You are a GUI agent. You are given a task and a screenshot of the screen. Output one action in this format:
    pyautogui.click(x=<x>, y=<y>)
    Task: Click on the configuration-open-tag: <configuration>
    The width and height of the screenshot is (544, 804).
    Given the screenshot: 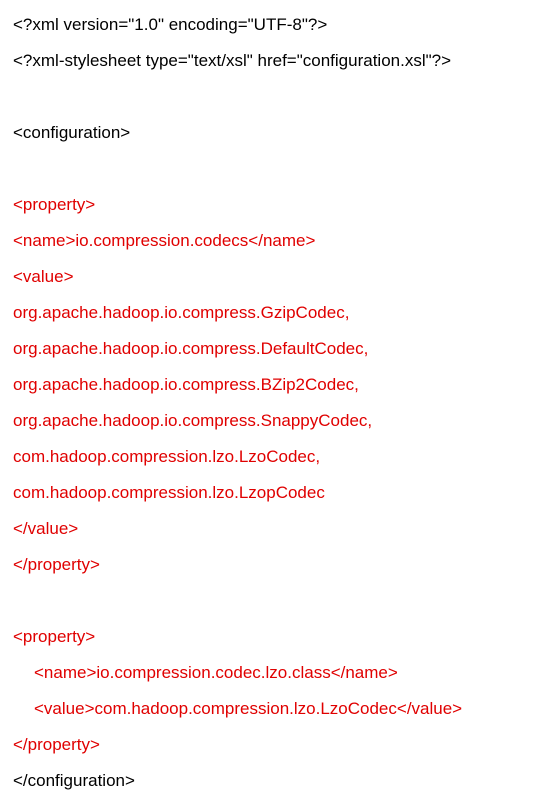 What is the action you would take?
    pyautogui.click(x=72, y=132)
    